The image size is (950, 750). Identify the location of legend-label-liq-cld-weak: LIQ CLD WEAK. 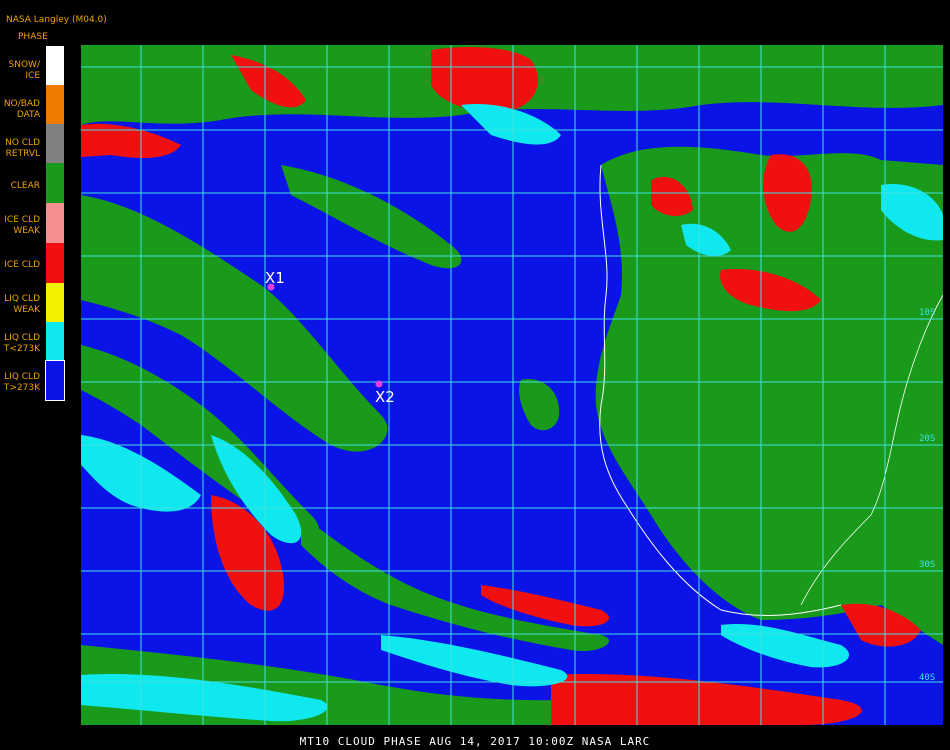
(22, 304).